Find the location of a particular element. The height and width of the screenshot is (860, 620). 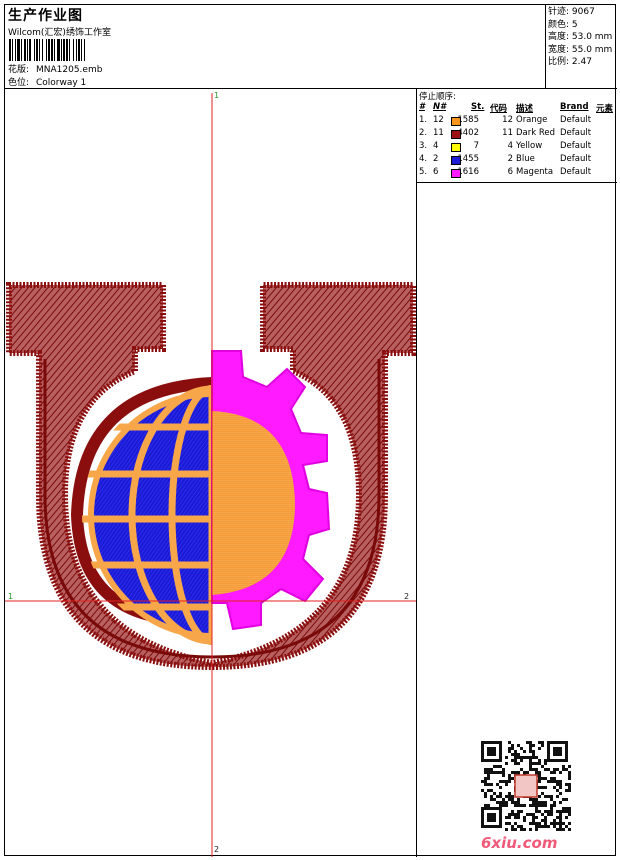

row-stitches: 7 is located at coordinates (476, 146).